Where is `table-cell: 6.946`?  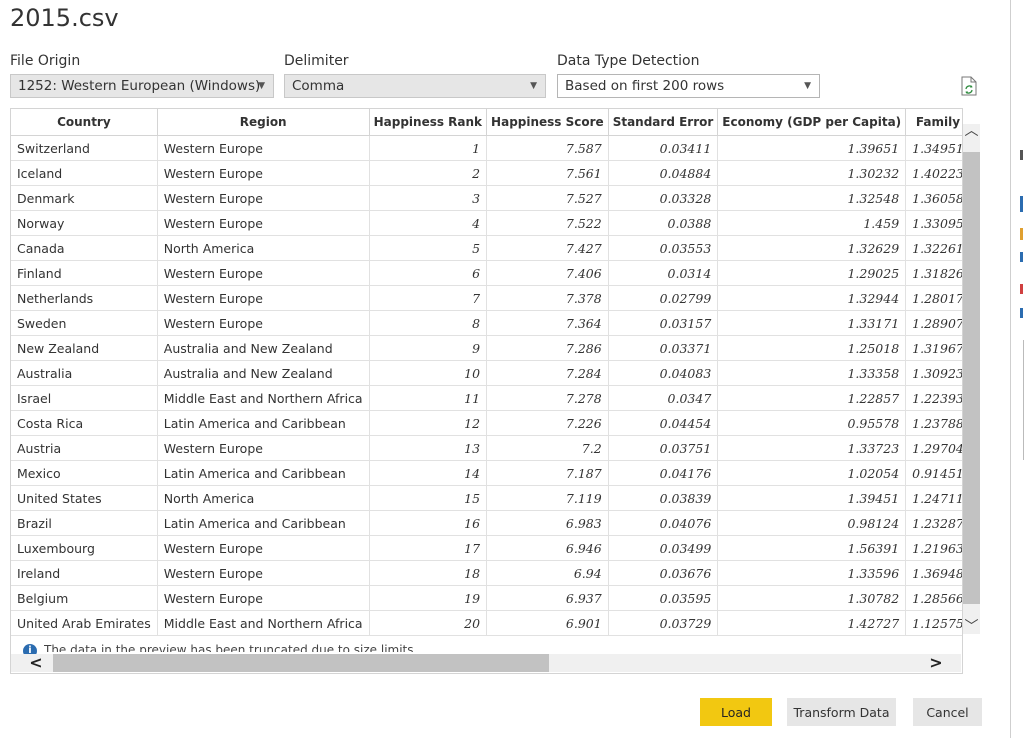
table-cell: 6.946 is located at coordinates (547, 548).